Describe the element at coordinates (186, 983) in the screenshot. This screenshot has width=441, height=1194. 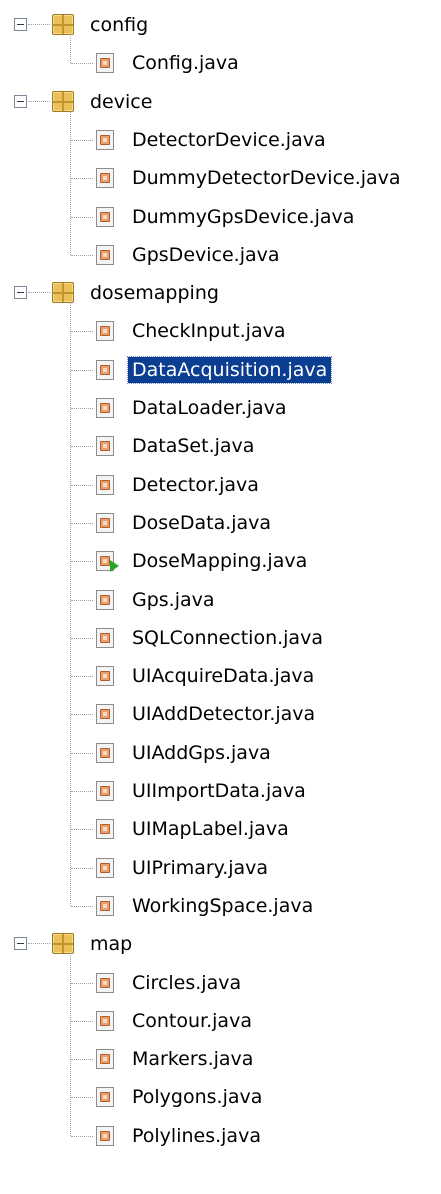
I see `file-label: Circles.java` at that location.